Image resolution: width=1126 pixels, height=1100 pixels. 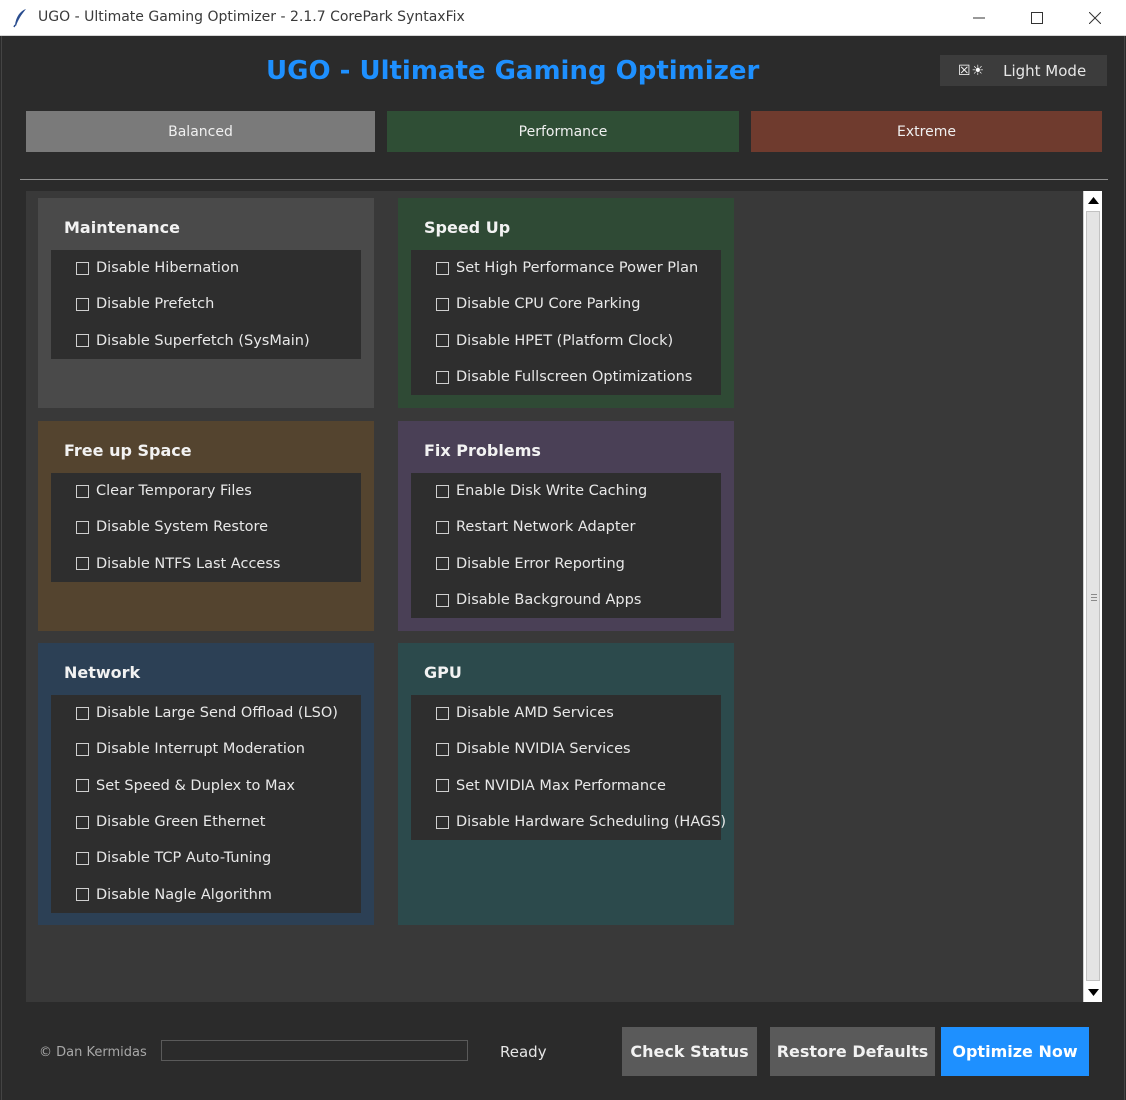 What do you see at coordinates (566, 600) in the screenshot?
I see `option-checkbox-row: Disable Background Apps` at bounding box center [566, 600].